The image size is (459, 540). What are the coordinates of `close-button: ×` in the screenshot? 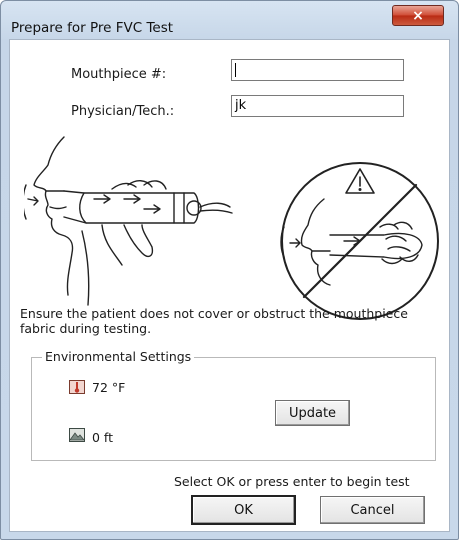 It's located at (418, 15).